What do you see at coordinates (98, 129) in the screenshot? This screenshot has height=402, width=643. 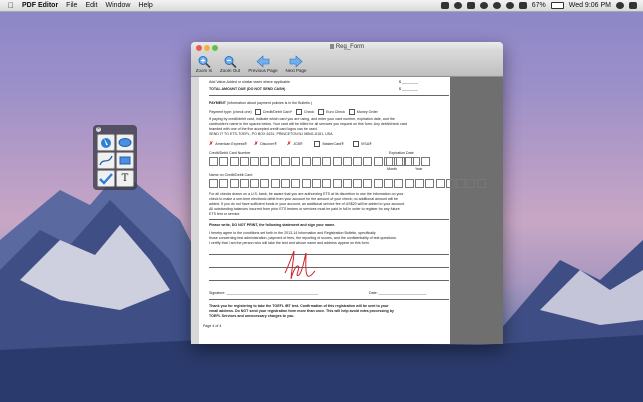 I see `palette-close-icon: ×` at bounding box center [98, 129].